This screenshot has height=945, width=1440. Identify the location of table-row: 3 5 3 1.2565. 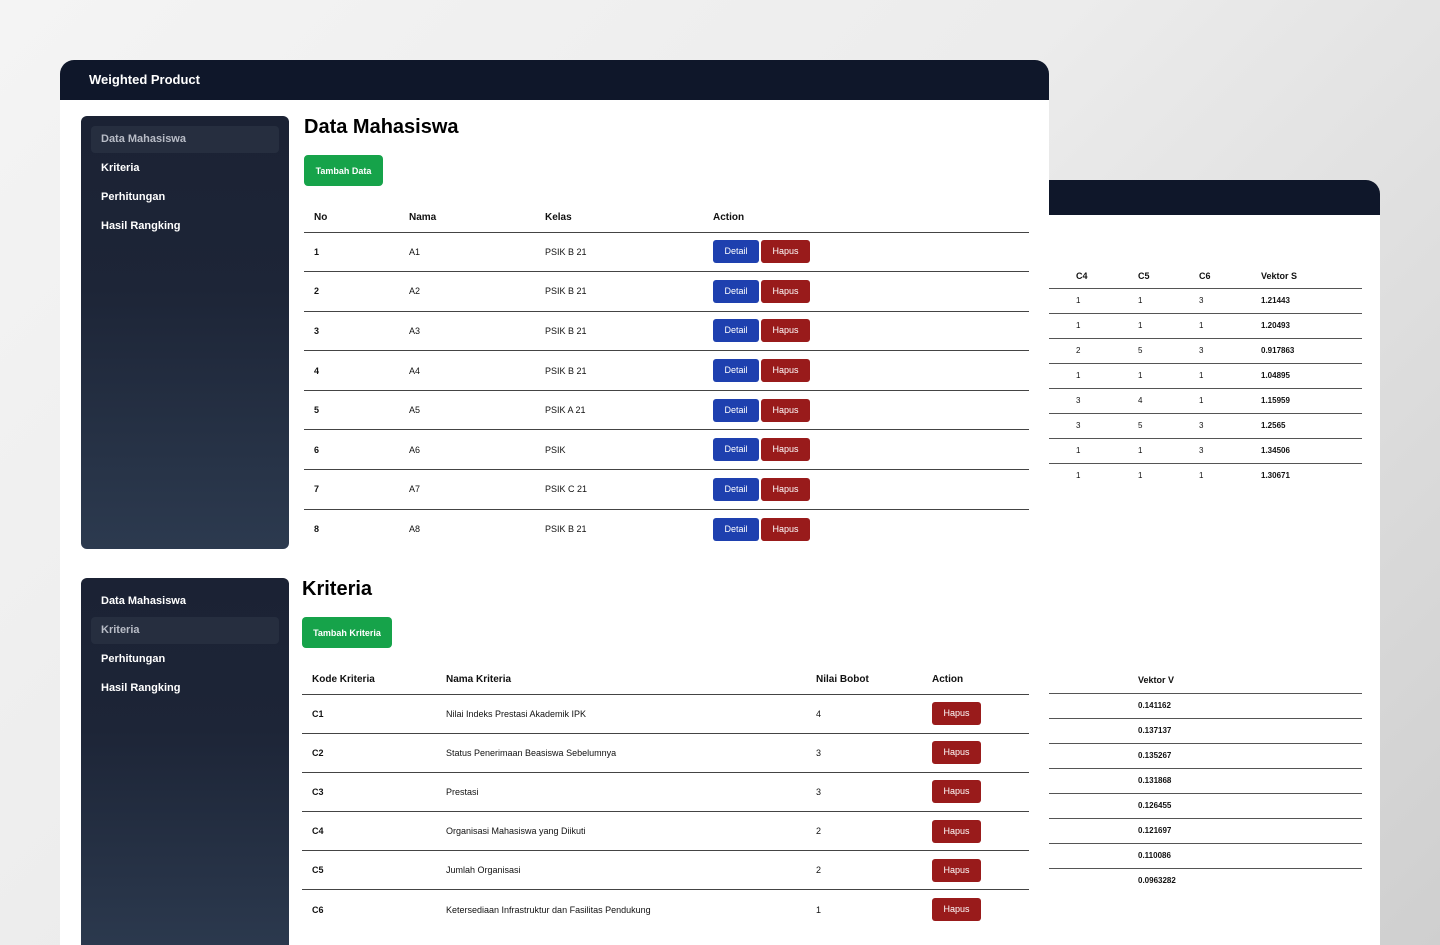
(1205, 426).